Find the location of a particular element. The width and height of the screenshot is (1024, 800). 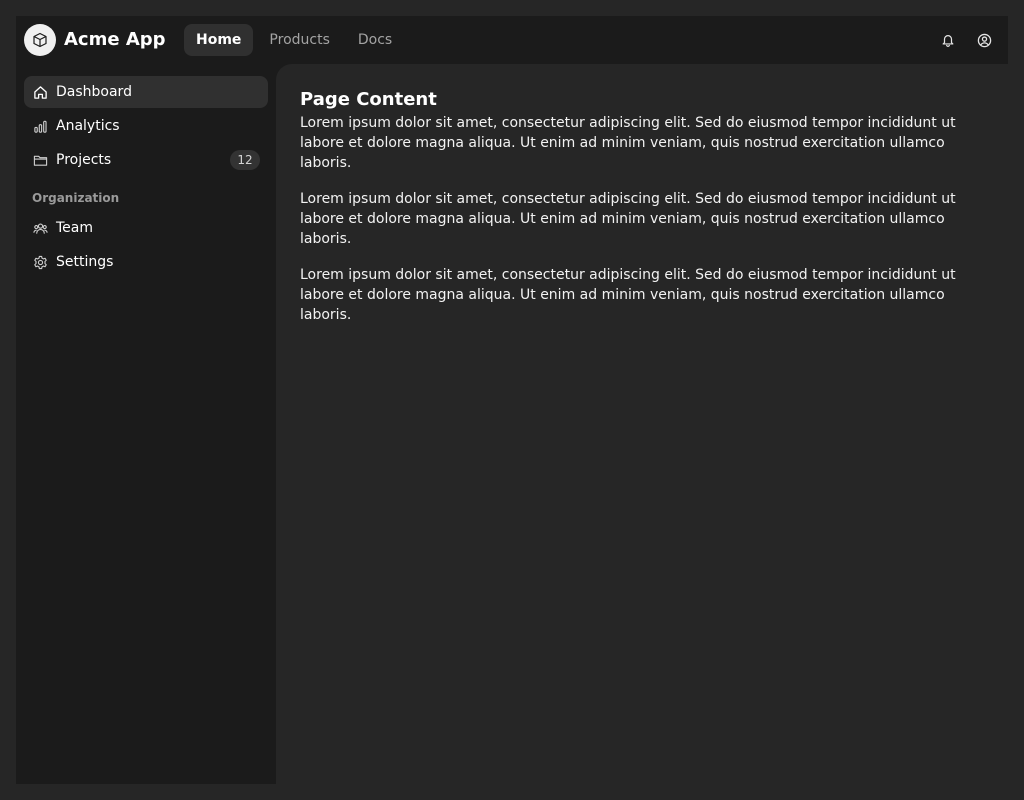

sidebar-item-label: Analytics is located at coordinates (88, 126).